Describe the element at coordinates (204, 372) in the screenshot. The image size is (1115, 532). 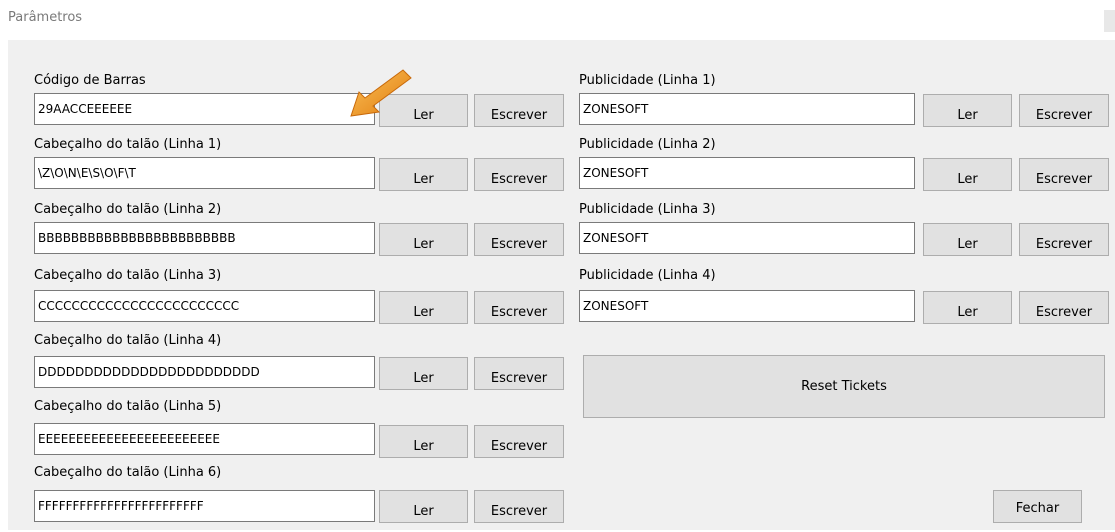
I see `header-line4-field: DDDDDDDDDDDDDDDDDDDDDDDD` at that location.